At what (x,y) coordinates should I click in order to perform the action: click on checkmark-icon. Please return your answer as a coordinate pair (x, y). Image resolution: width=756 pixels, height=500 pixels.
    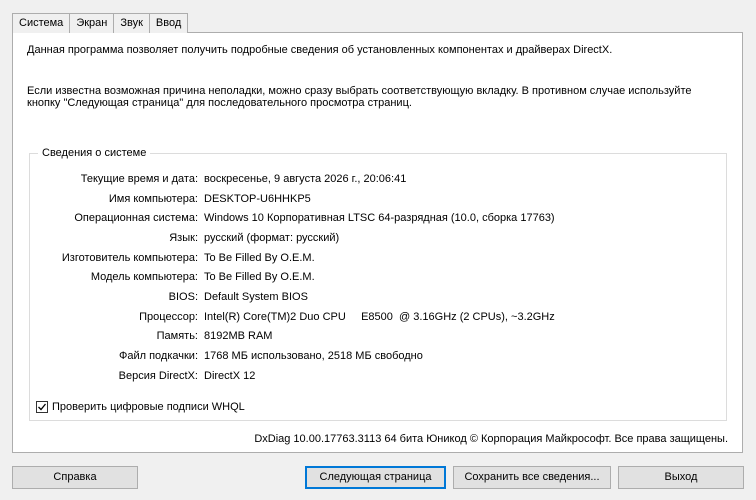
    Looking at the image, I should click on (42, 407).